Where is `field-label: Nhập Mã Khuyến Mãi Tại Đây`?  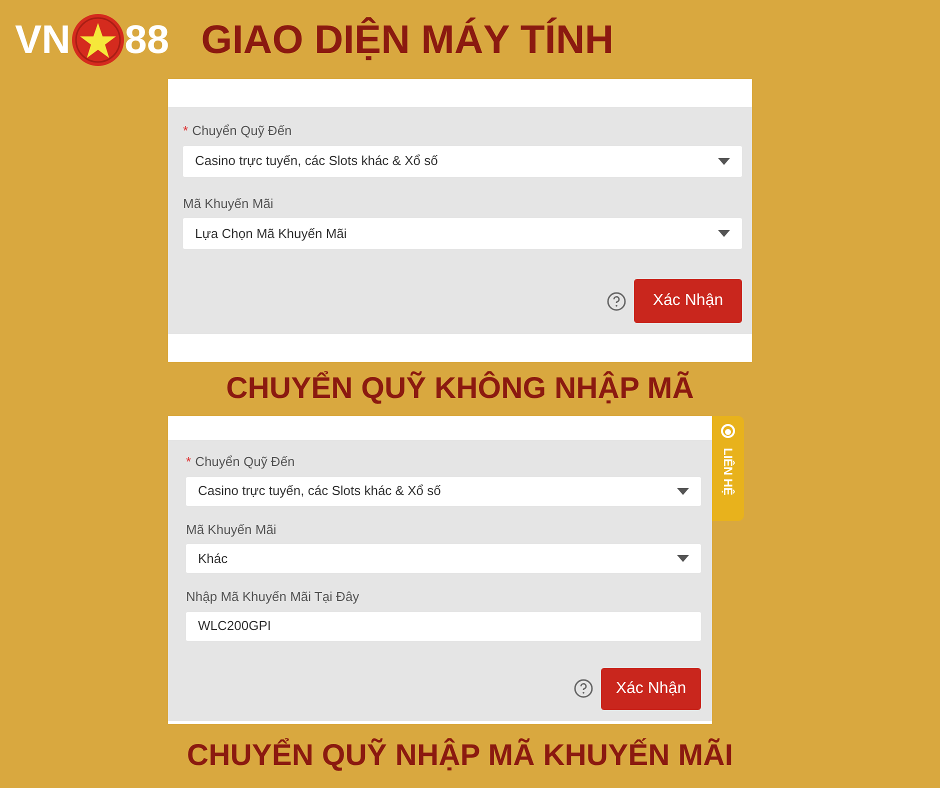
field-label: Nhập Mã Khuyến Mãi Tại Đây is located at coordinates (273, 597).